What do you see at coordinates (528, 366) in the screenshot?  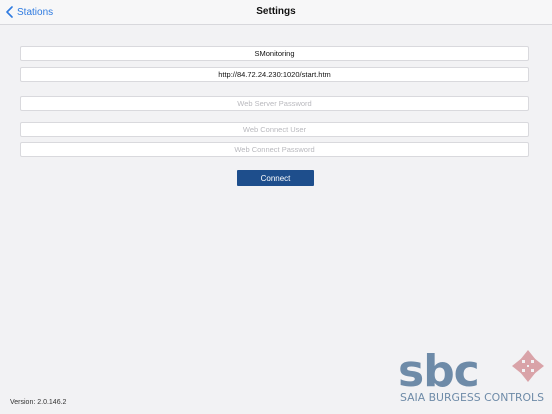 I see `sbc-cross-arrows-icon` at bounding box center [528, 366].